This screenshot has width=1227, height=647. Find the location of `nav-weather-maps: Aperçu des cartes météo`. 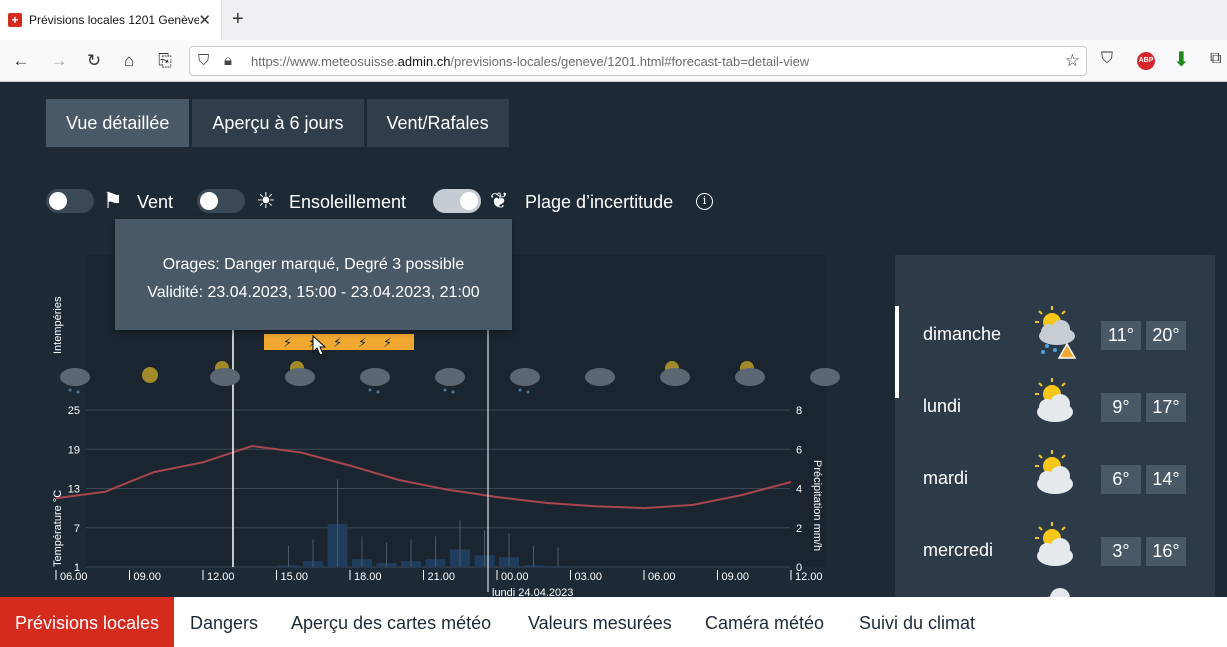

nav-weather-maps: Aperçu des cartes météo is located at coordinates (391, 622).